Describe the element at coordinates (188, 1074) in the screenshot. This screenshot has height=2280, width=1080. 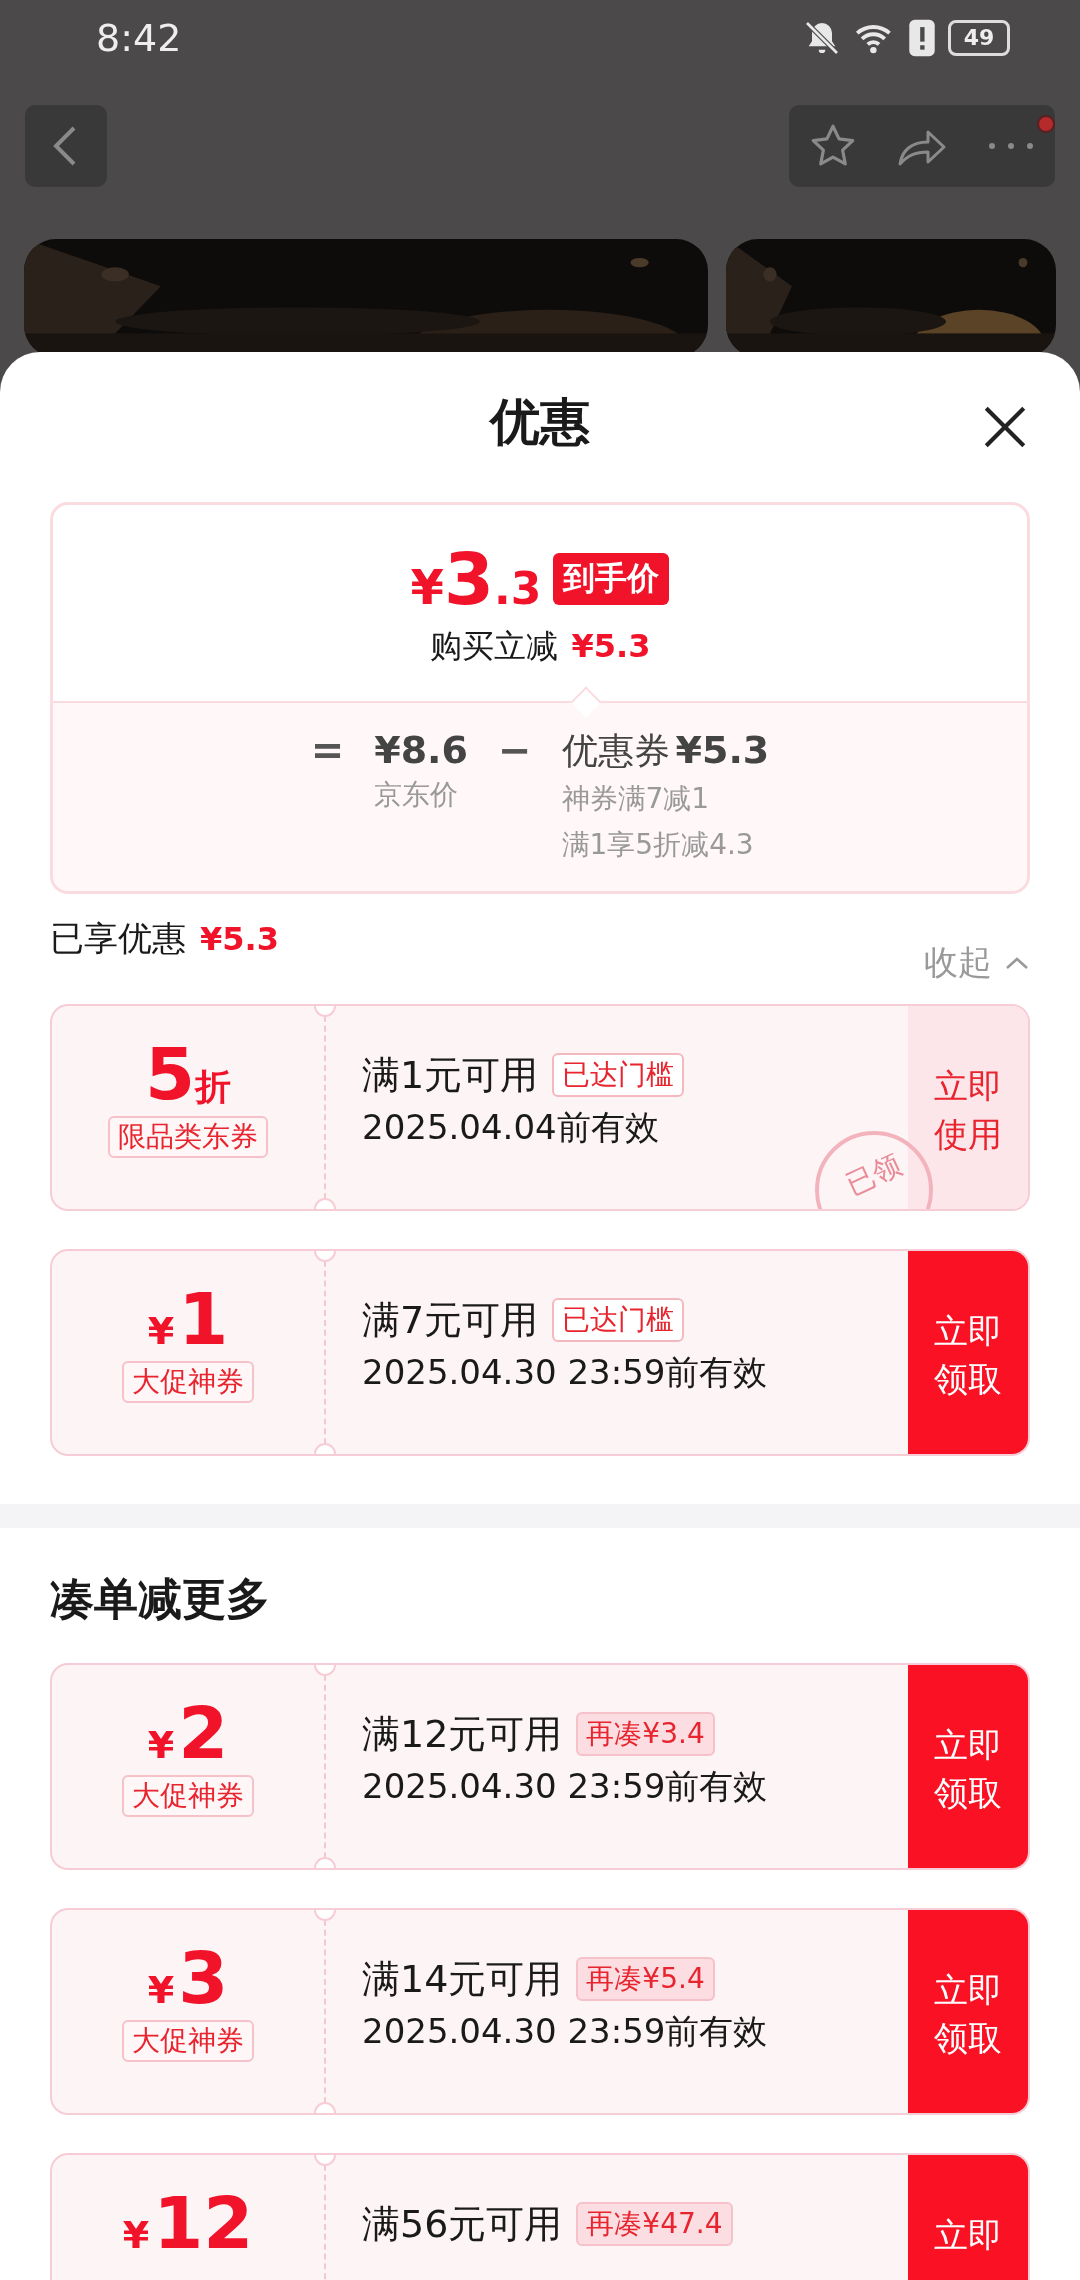
I see `coupon-value: 5折` at that location.